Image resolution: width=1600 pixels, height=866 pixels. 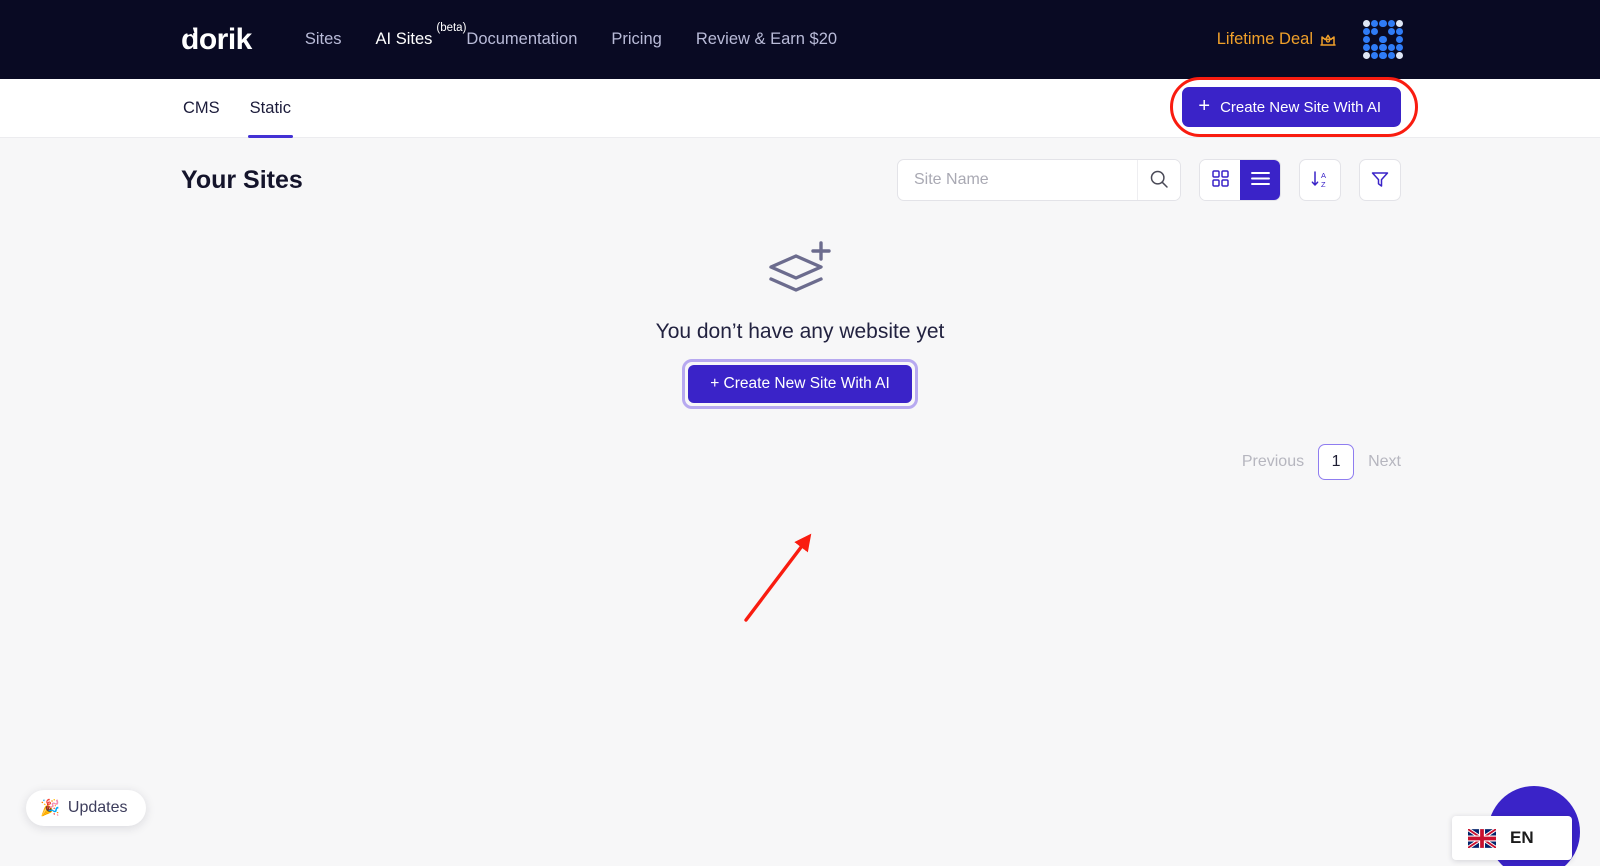 I want to click on svg-text: Z, so click(x=1323, y=184).